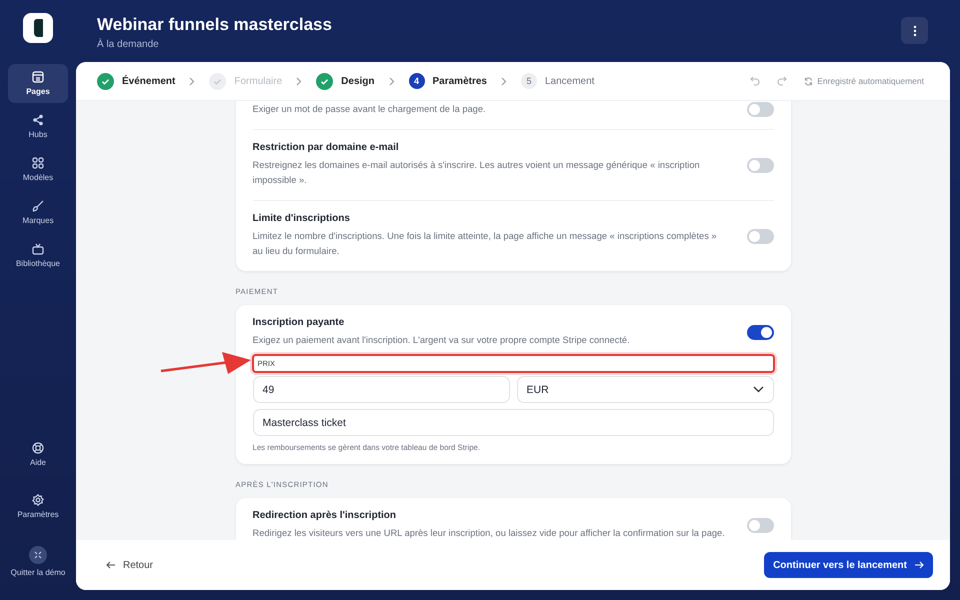 This screenshot has width=960, height=600. What do you see at coordinates (447, 81) in the screenshot?
I see `step-tab: 4 Paramètres` at bounding box center [447, 81].